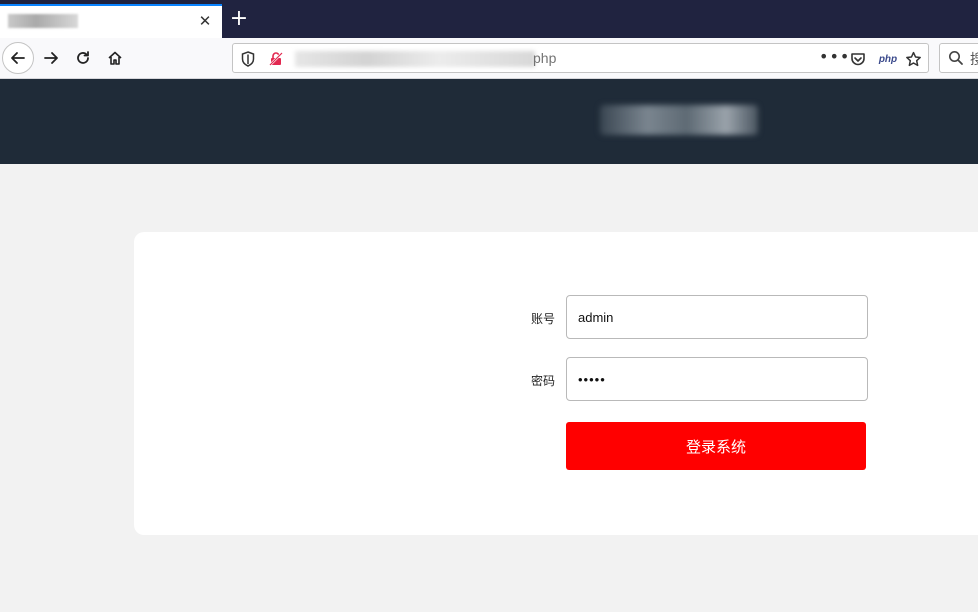 The width and height of the screenshot is (978, 612). I want to click on password-label: 密码, so click(543, 381).